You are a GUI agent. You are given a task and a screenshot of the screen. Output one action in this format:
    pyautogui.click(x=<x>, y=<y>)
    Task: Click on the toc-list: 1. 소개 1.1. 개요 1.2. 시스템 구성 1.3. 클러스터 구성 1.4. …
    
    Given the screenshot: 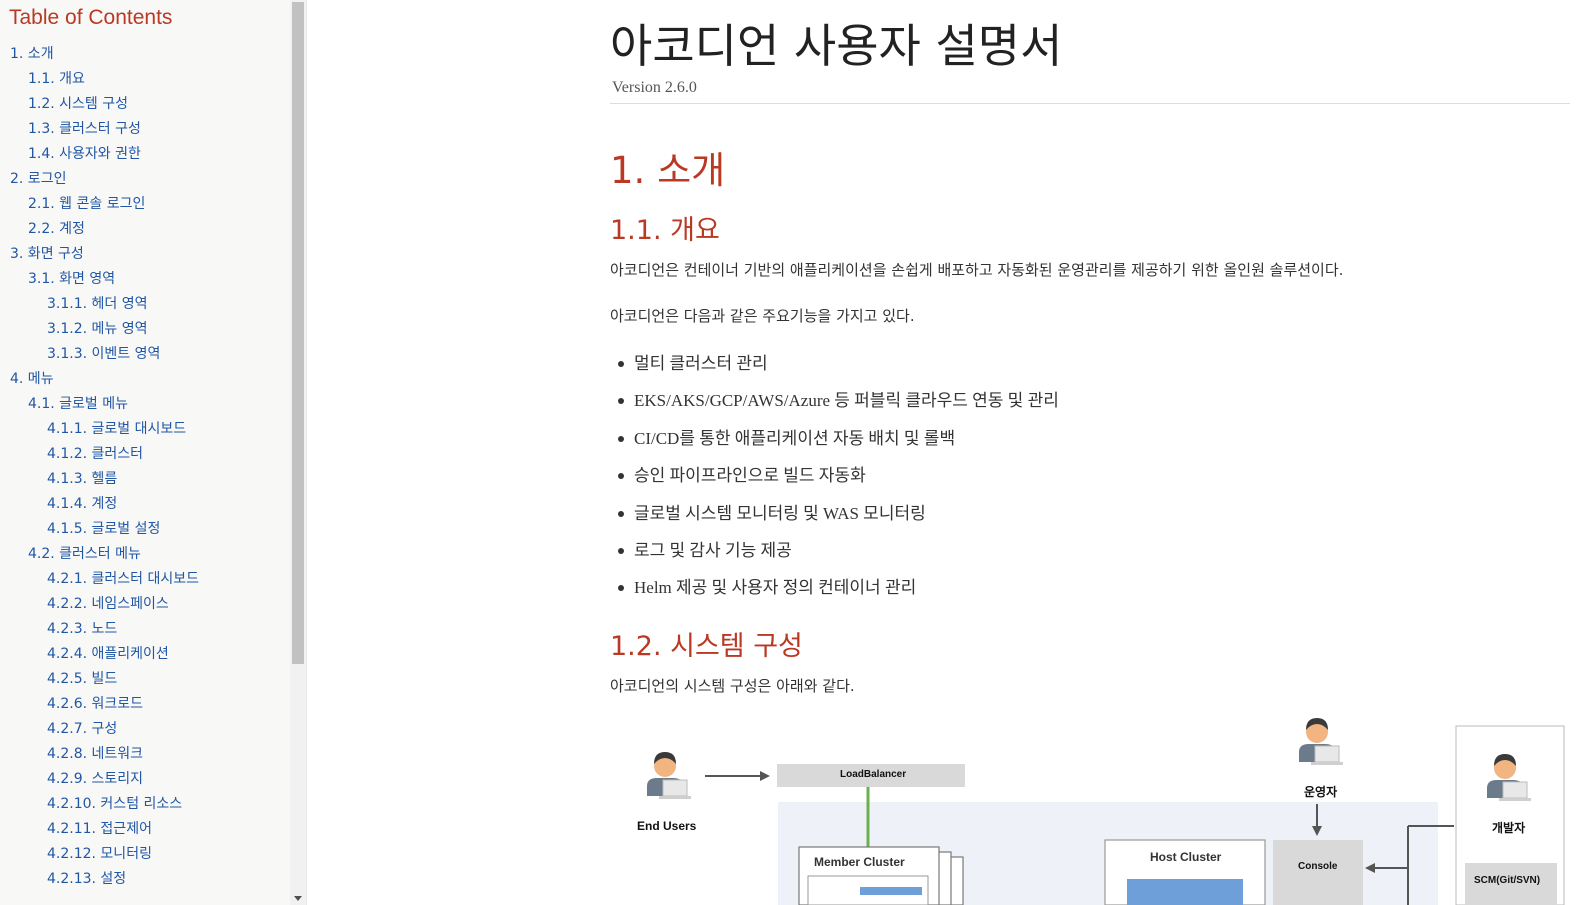 What is the action you would take?
    pyautogui.click(x=99, y=467)
    